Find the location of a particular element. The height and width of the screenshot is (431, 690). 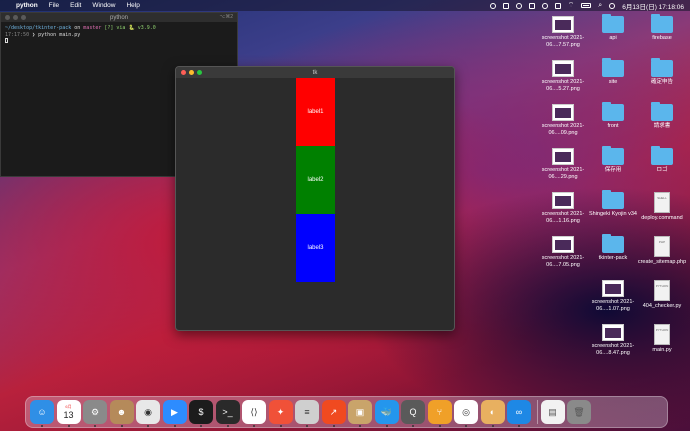

desktop-item-label: screenshot 2021-06....7.05.png is located at coordinates (563, 261).